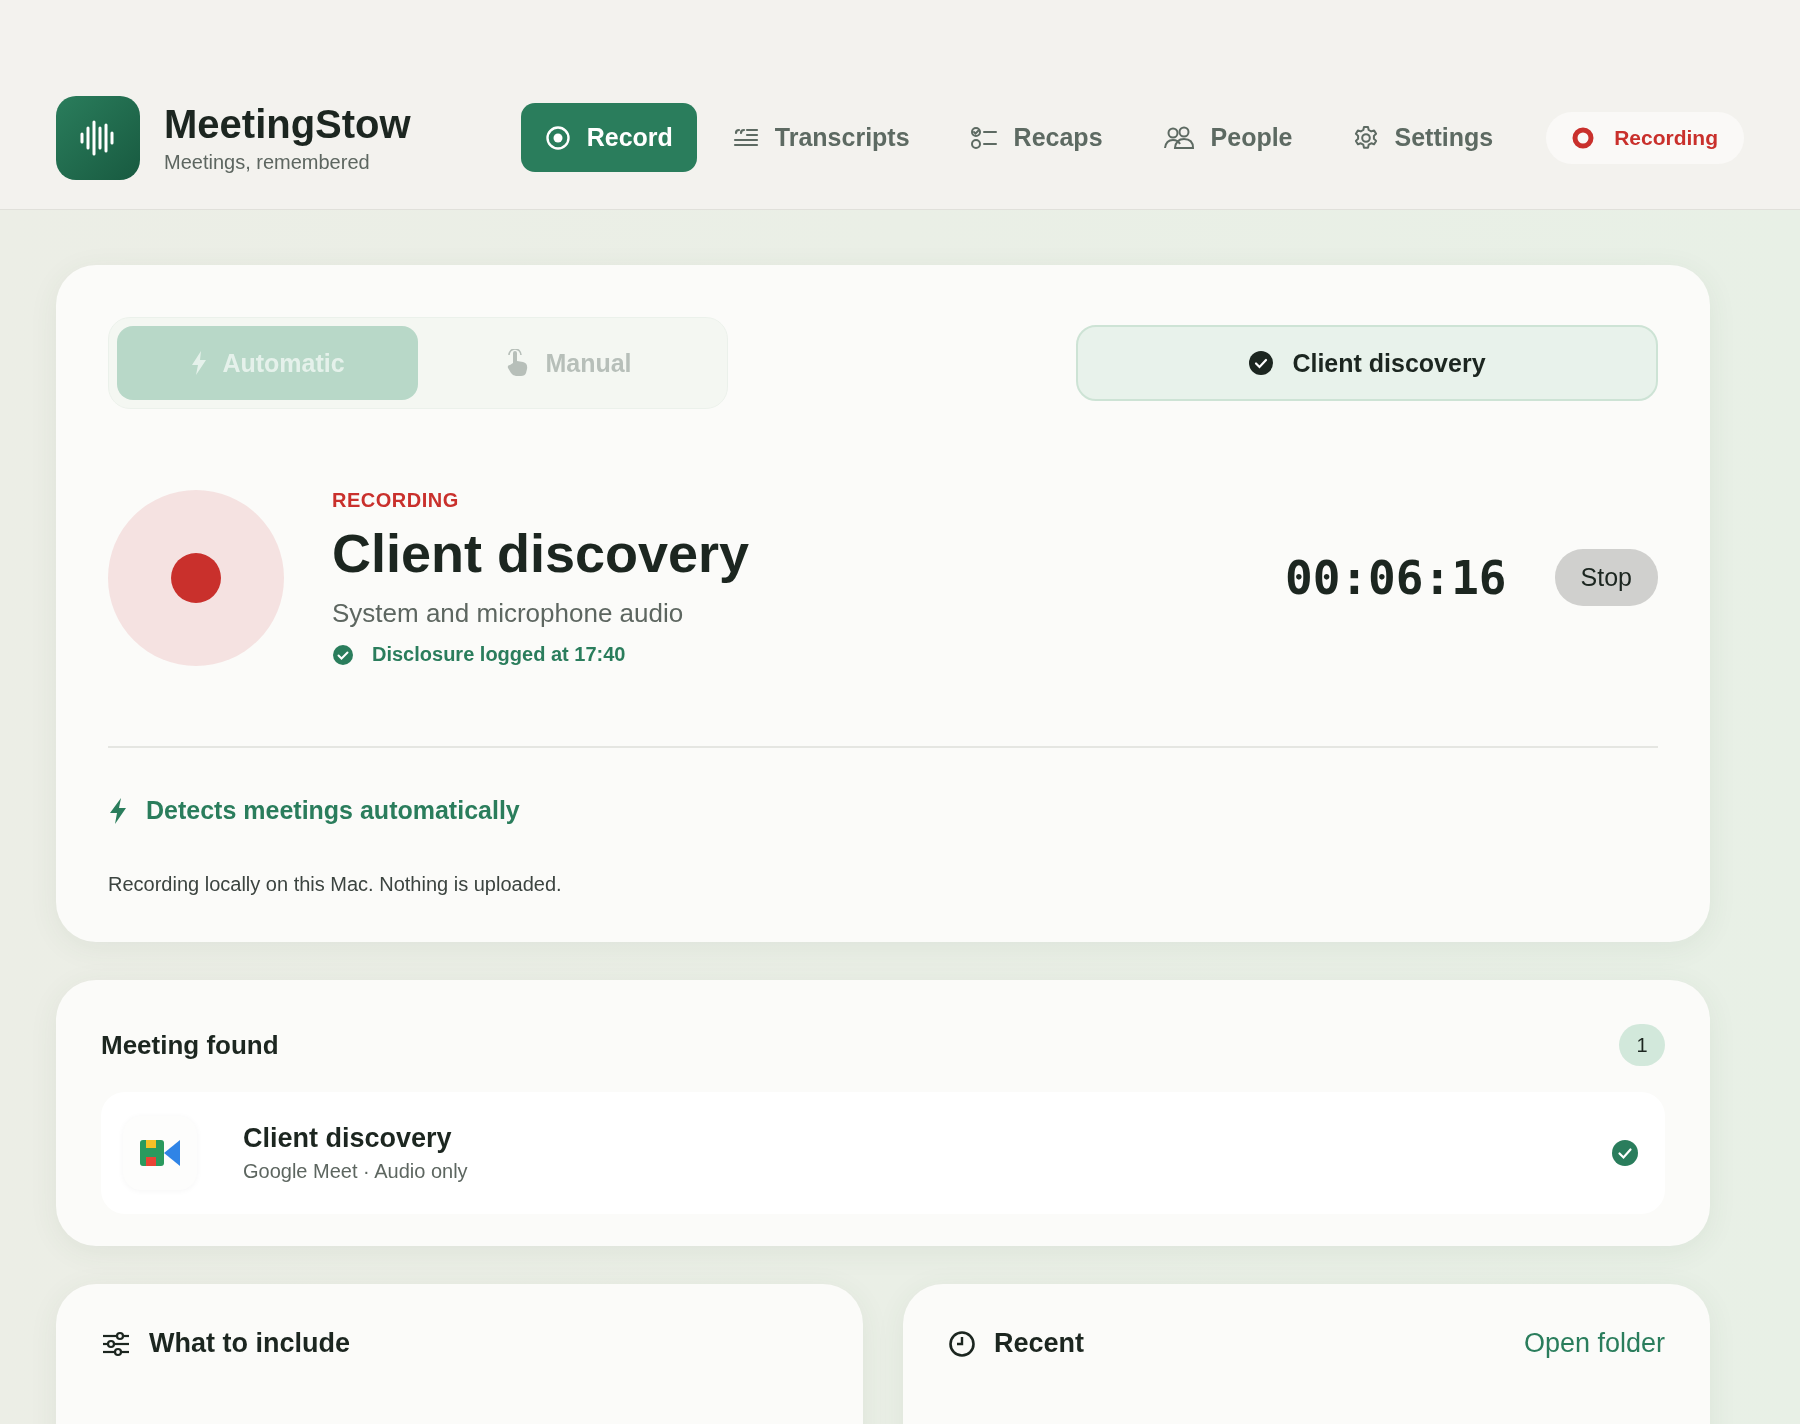 This screenshot has height=1424, width=1800. I want to click on chip-label: Client discovery, so click(1389, 363).